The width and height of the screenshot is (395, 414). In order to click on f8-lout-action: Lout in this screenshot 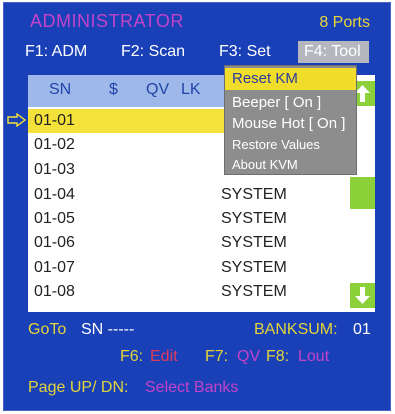, I will do `click(313, 357)`.